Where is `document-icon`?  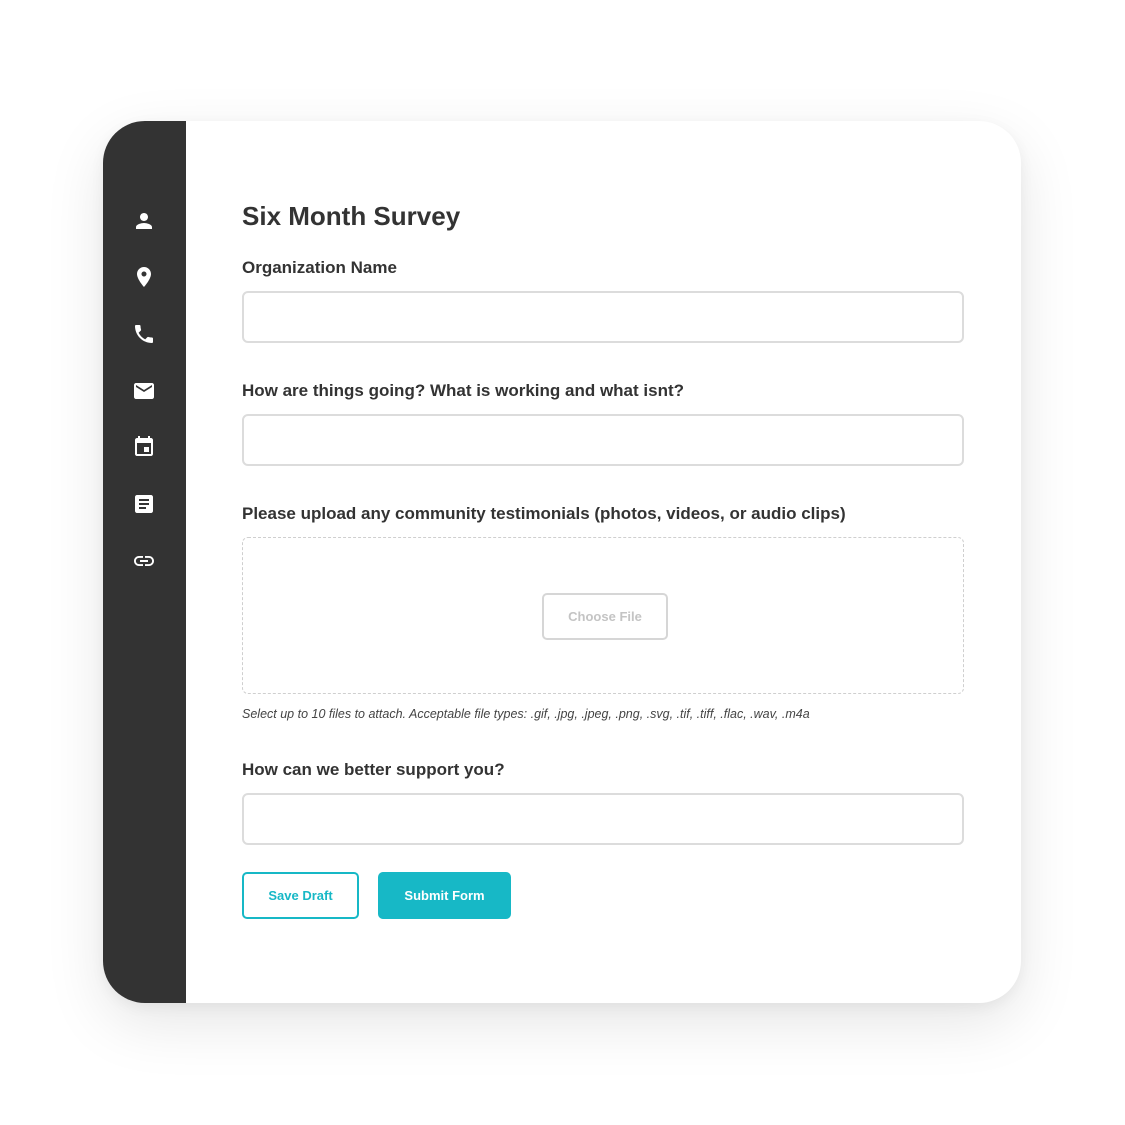
document-icon is located at coordinates (144, 504).